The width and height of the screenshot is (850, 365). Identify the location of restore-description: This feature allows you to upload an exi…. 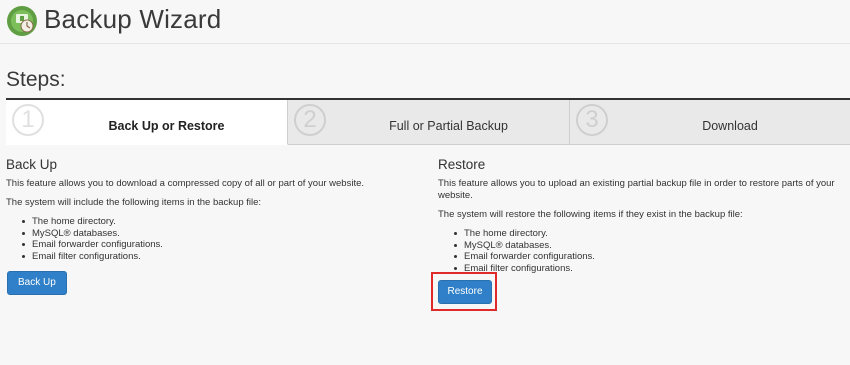
(636, 189).